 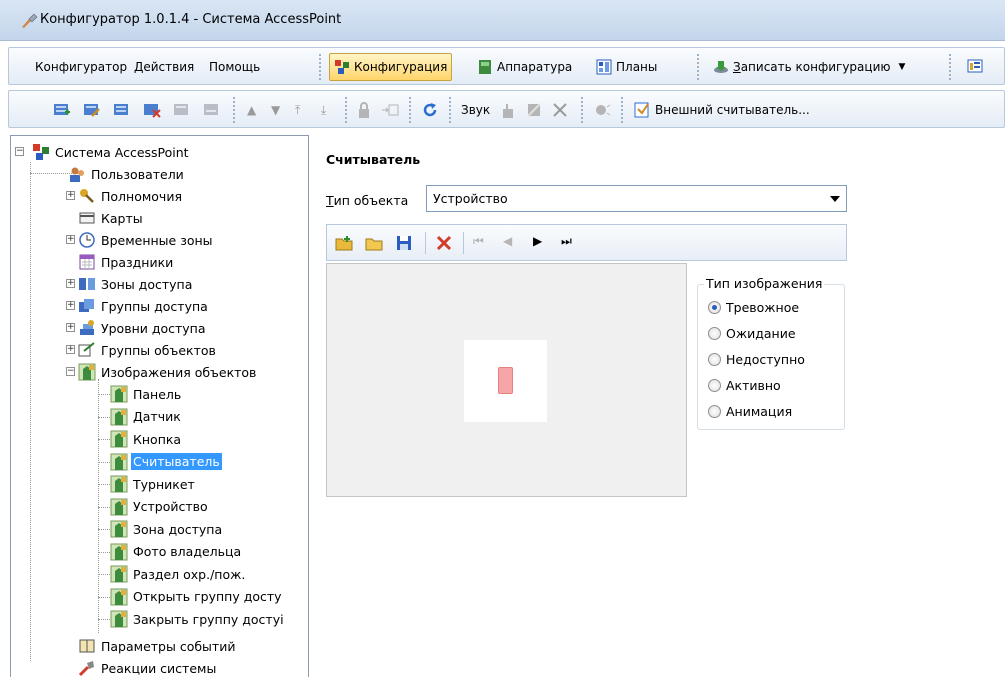 I want to click on menu-actions: Действия, so click(x=164, y=67).